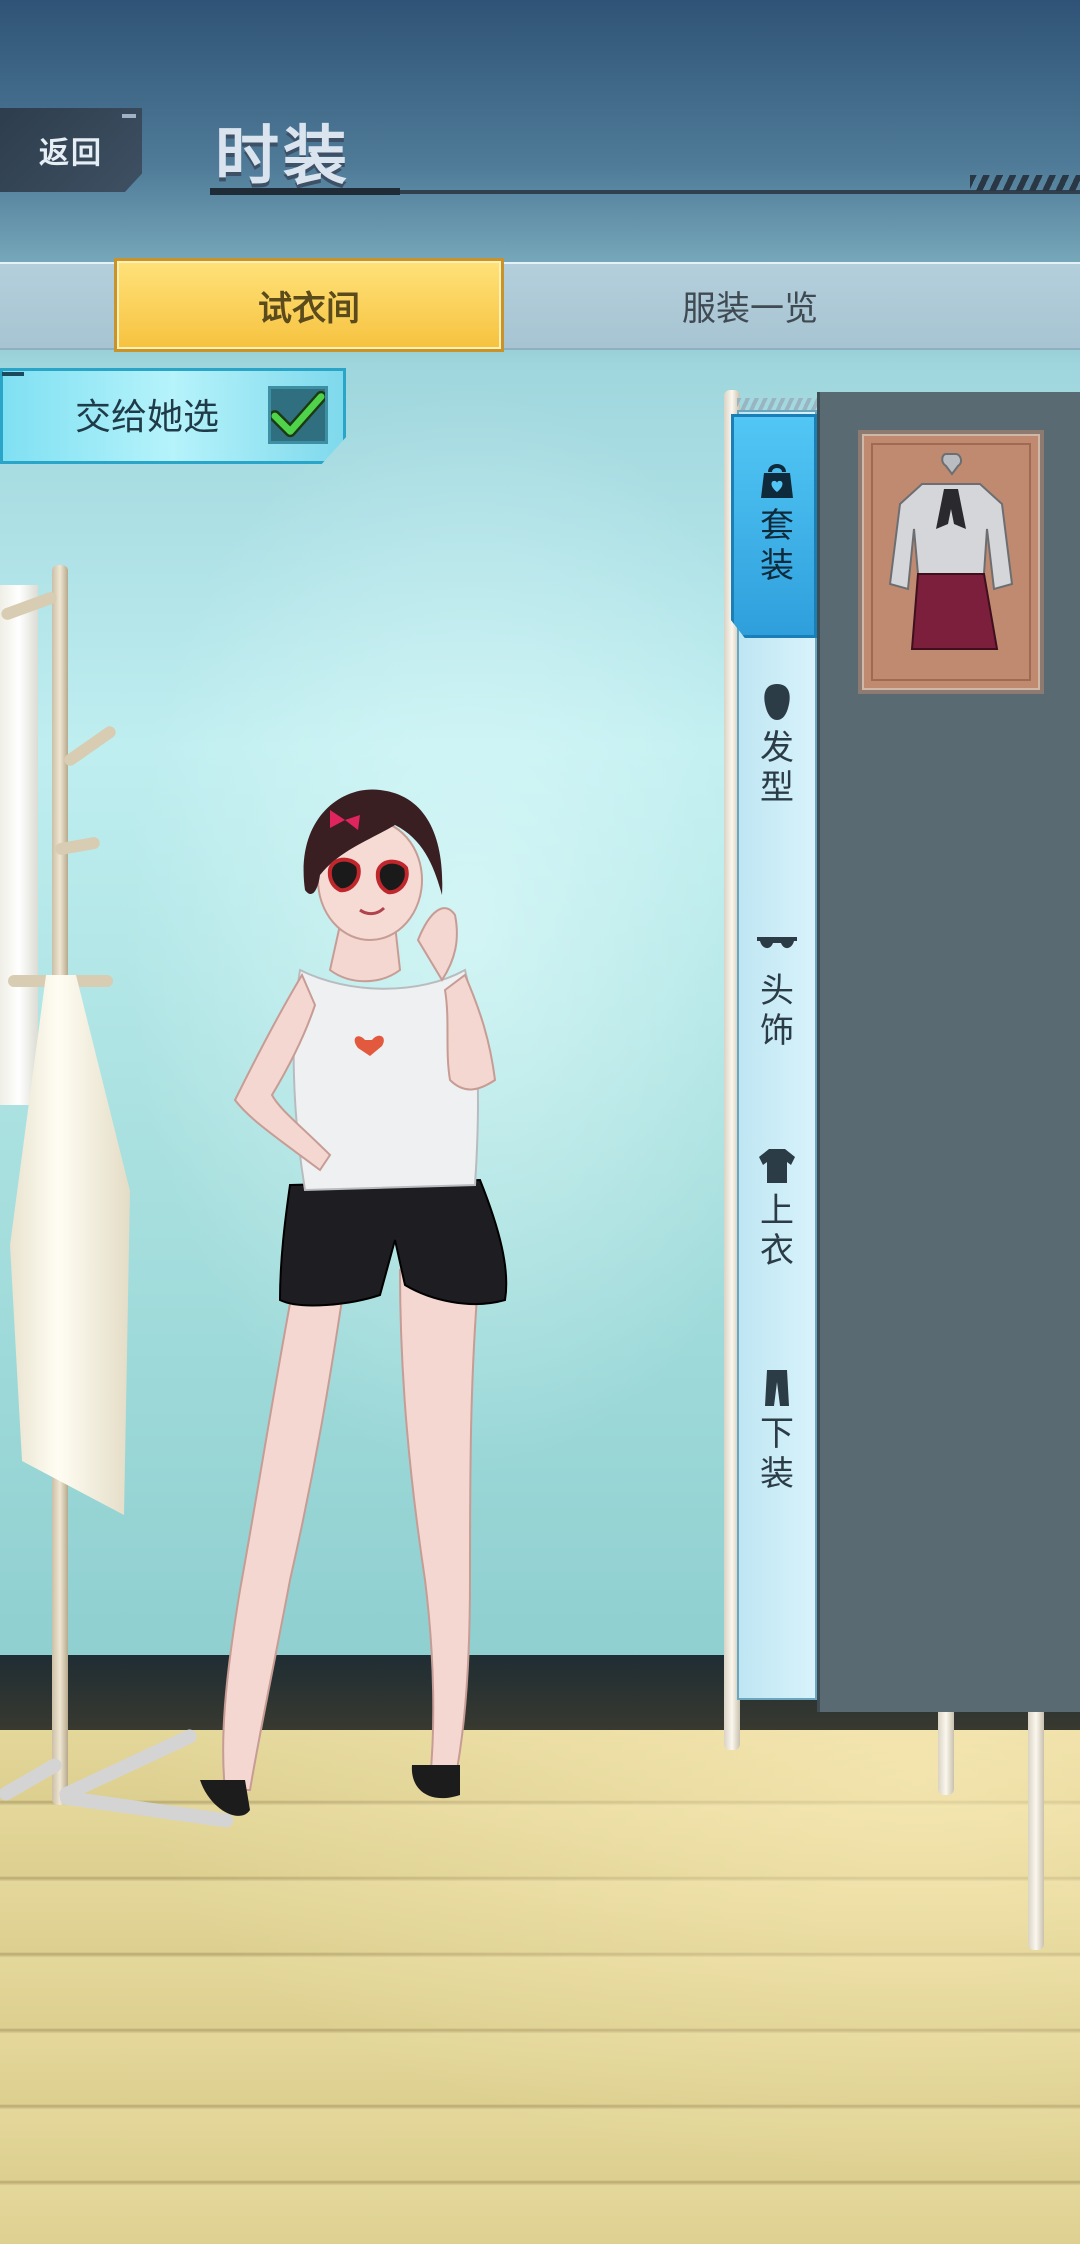 The width and height of the screenshot is (1080, 2244). What do you see at coordinates (777, 991) in the screenshot?
I see `category-label-char: 头` at bounding box center [777, 991].